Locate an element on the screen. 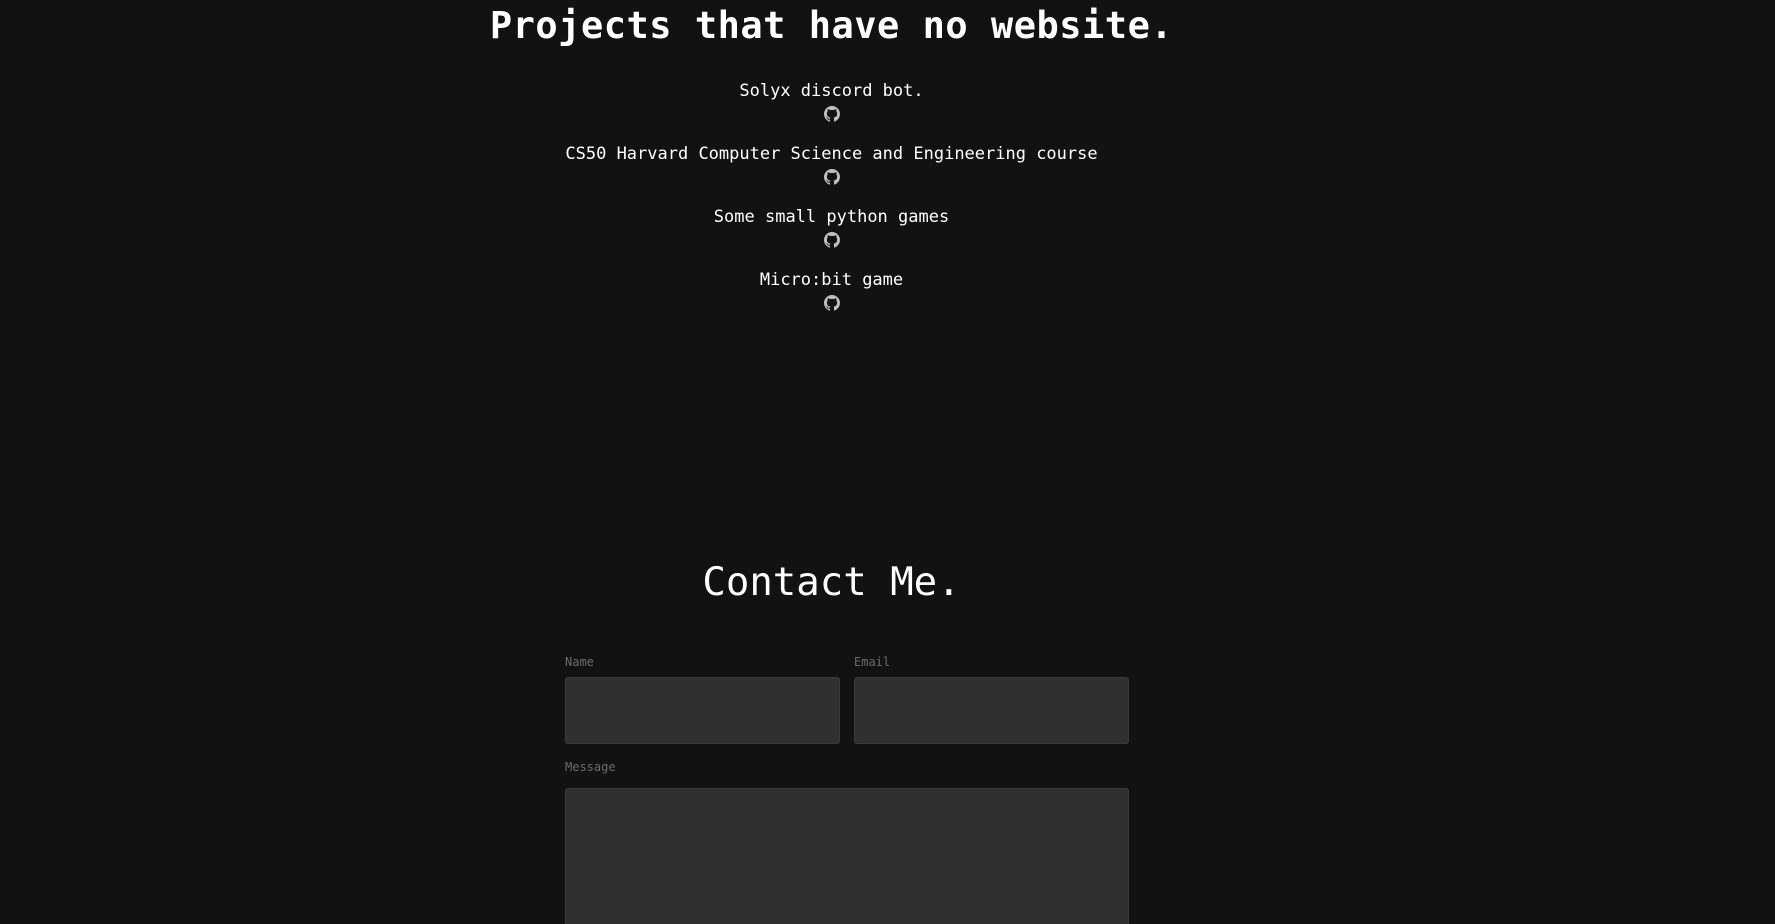  contact-title: Contact Me. is located at coordinates (831, 582).